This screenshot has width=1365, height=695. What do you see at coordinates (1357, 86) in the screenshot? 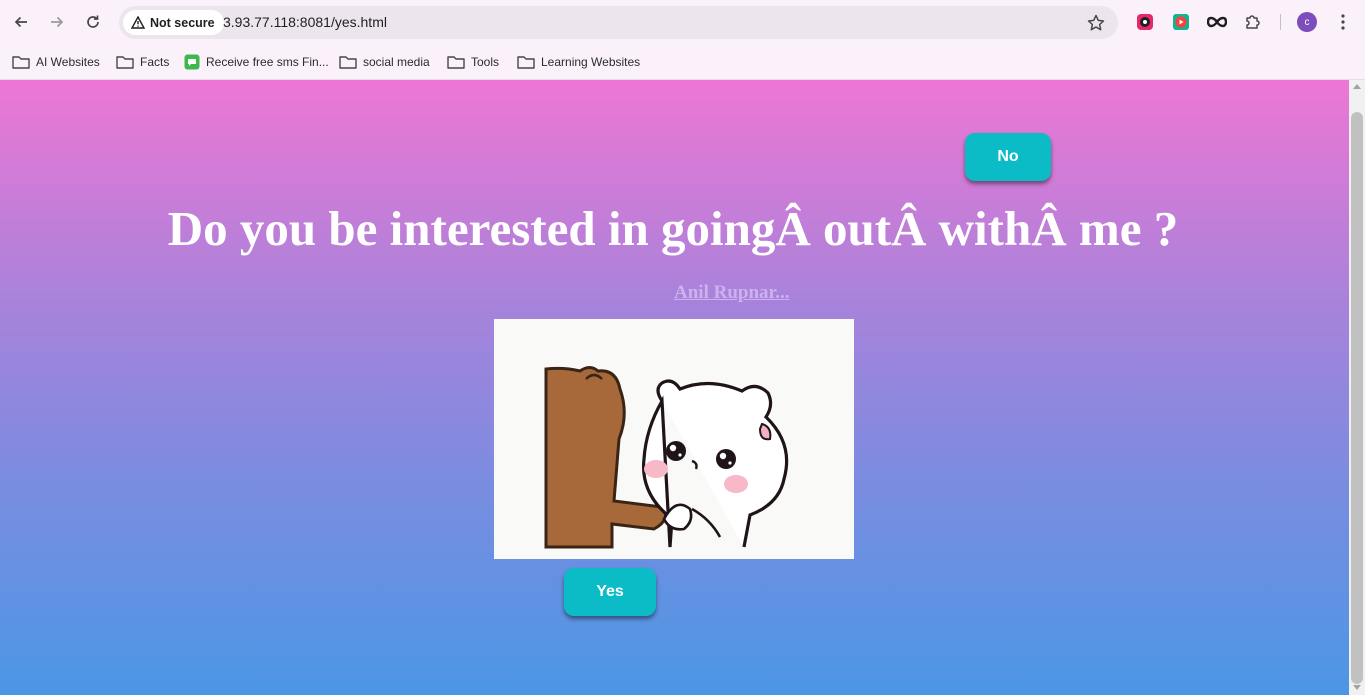
I see `scroll-up-arrow-icon` at bounding box center [1357, 86].